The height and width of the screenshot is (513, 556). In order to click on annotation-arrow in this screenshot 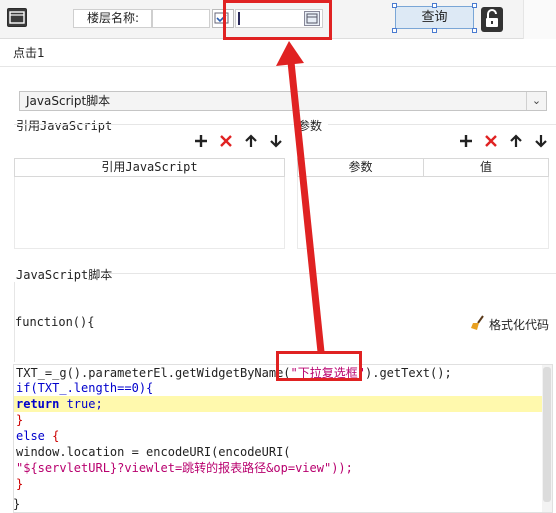, I will do `click(300, 197)`.